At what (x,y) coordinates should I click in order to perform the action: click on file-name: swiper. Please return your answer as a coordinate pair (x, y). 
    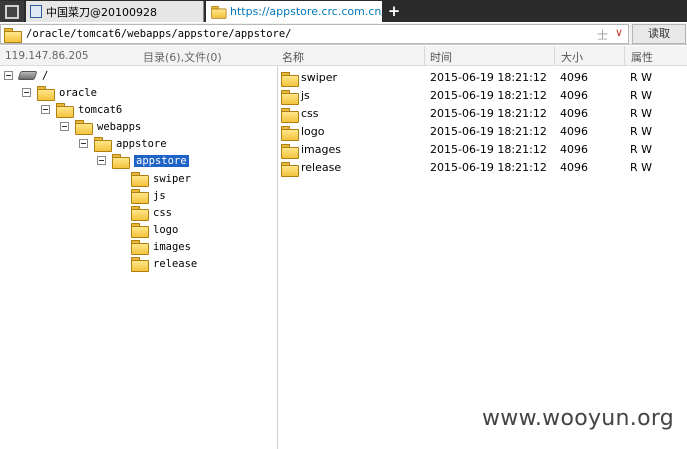
    Looking at the image, I should click on (319, 77).